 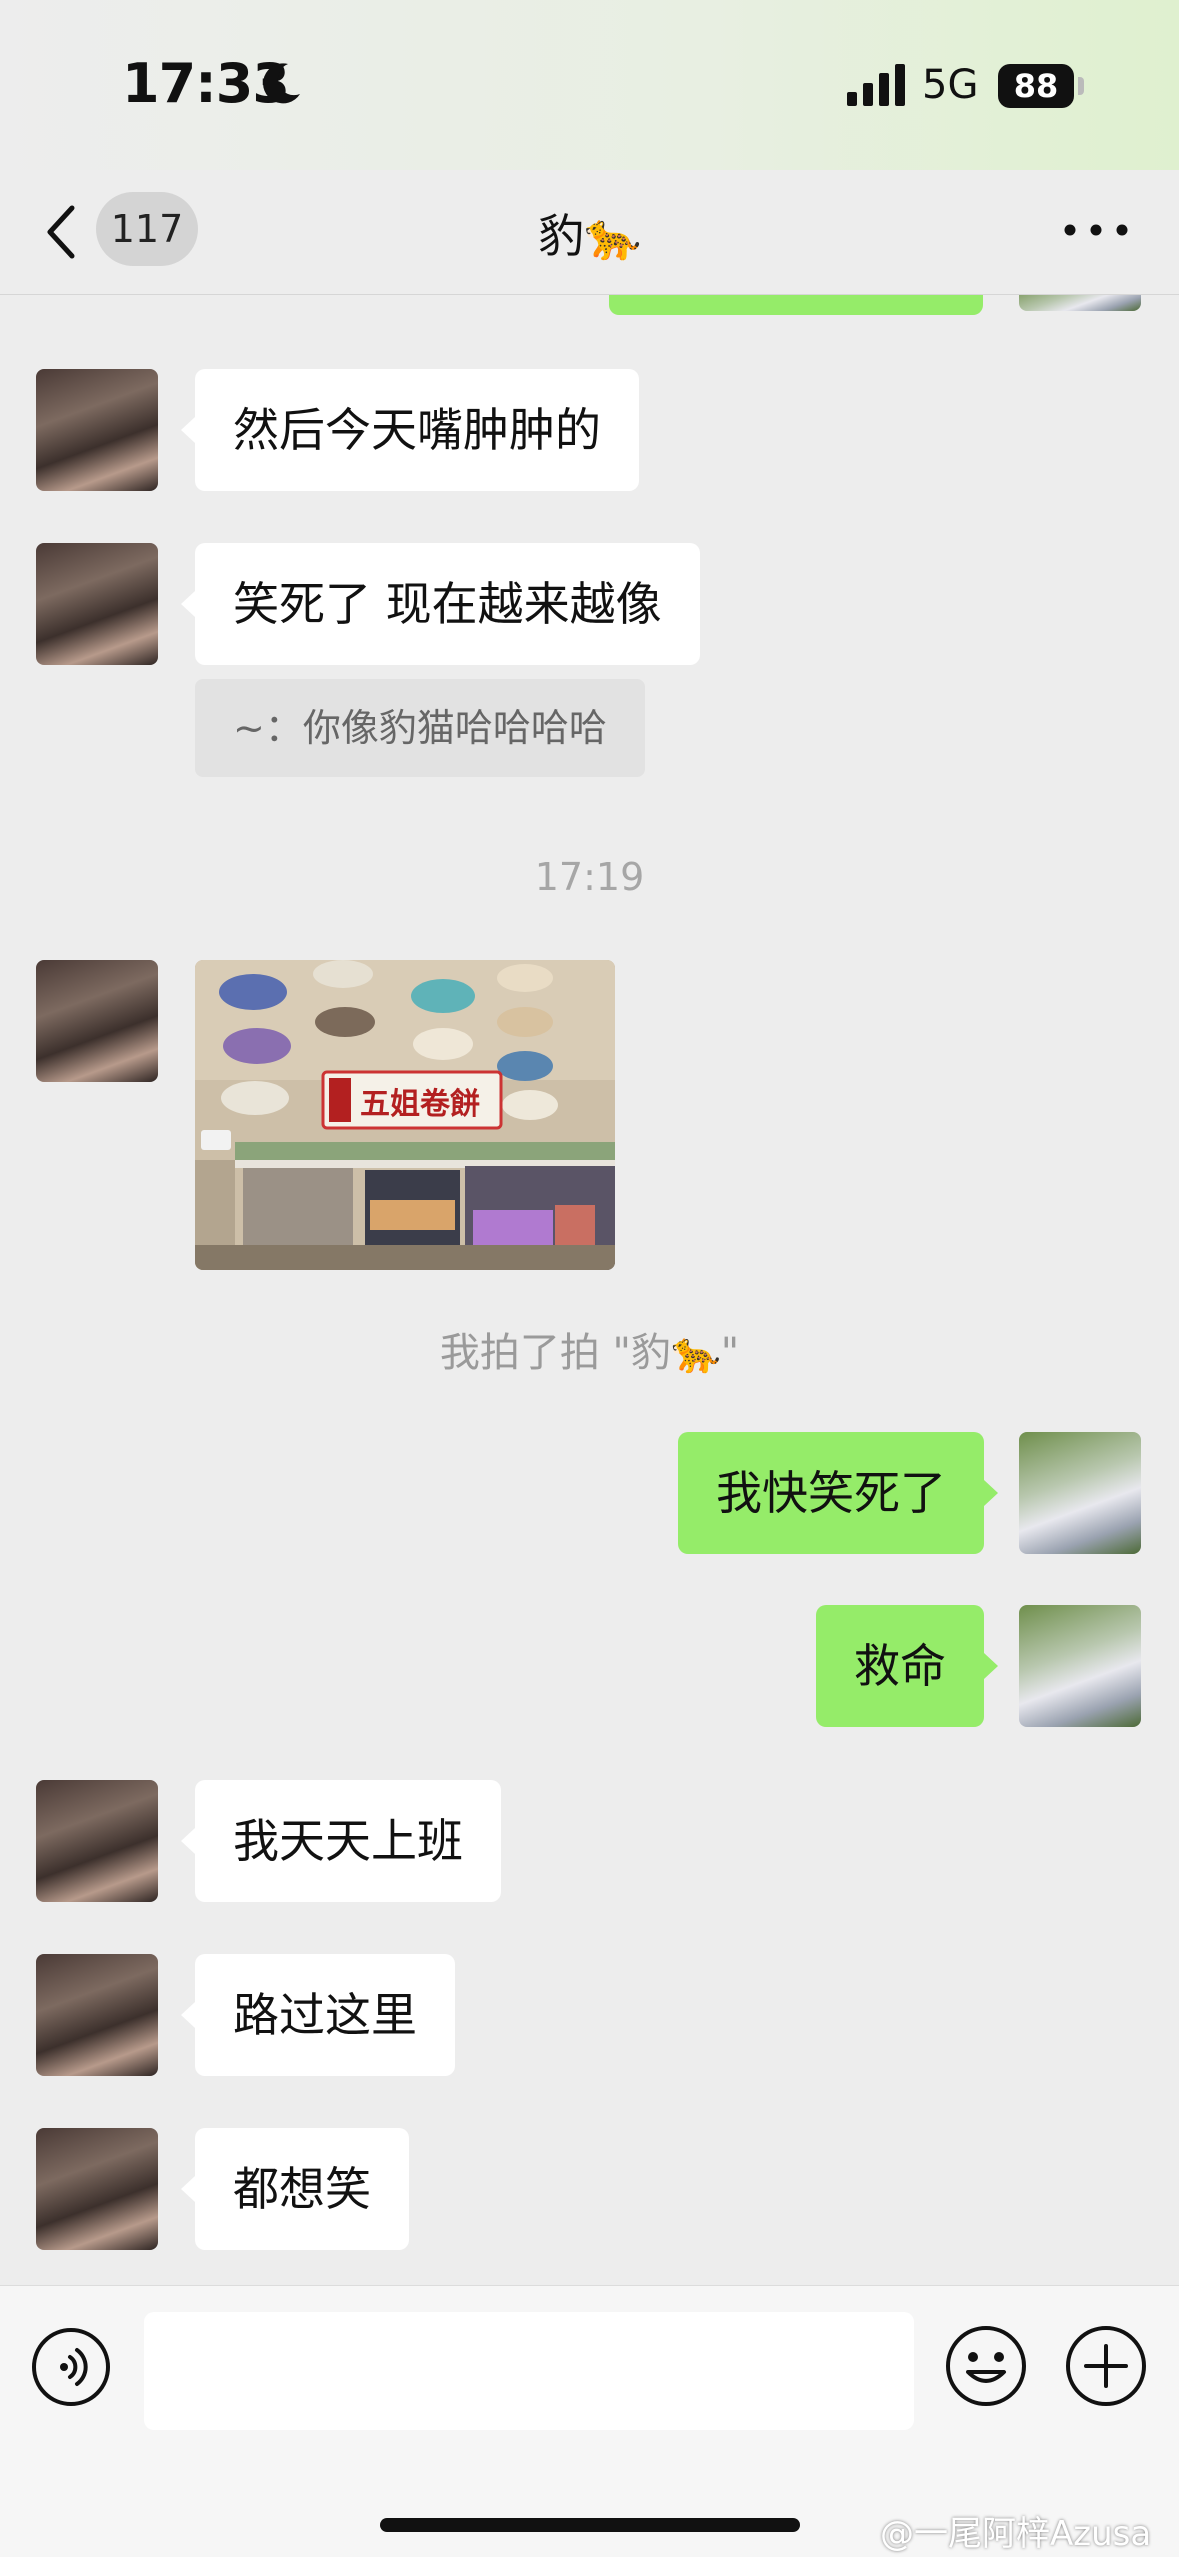 I want to click on emoji-icon, so click(x=986, y=2366).